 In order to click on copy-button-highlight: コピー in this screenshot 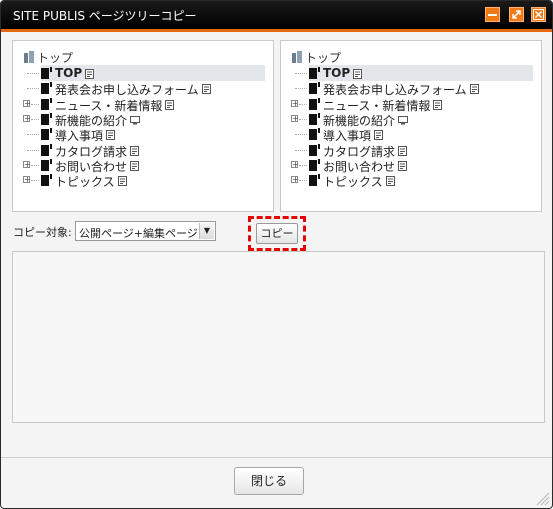, I will do `click(277, 233)`.